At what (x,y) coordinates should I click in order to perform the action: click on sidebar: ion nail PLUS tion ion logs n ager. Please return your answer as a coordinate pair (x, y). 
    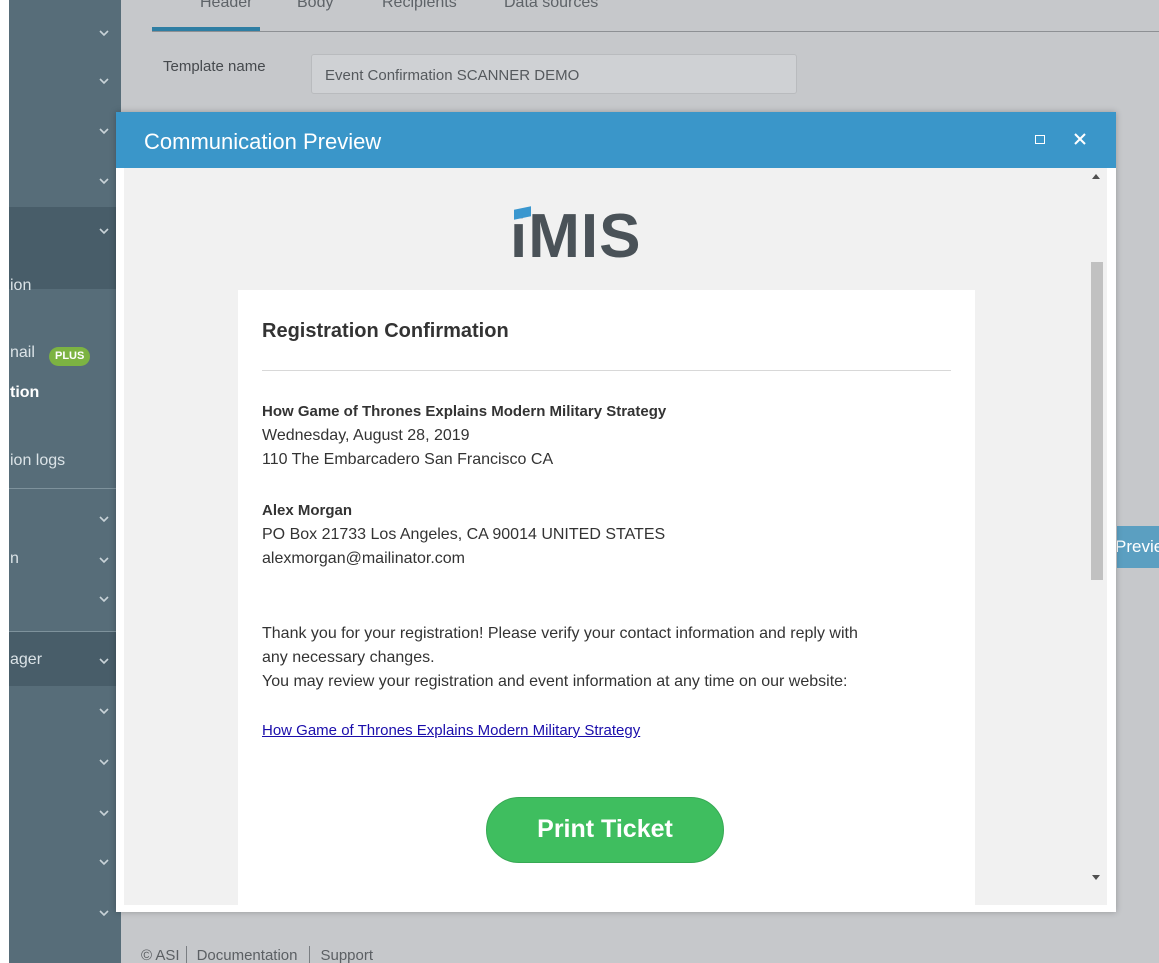
    Looking at the image, I should click on (60, 481).